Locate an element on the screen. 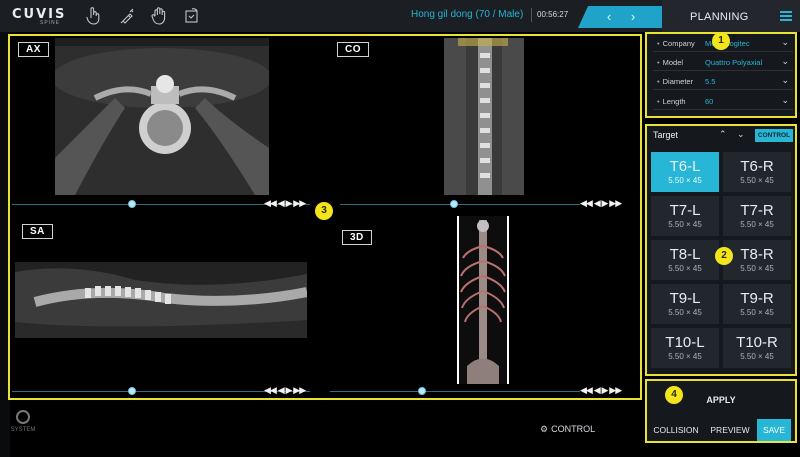 Image resolution: width=800 pixels, height=457 pixels. target-t9-r: T9-R 5.50 × 45 is located at coordinates (757, 304).